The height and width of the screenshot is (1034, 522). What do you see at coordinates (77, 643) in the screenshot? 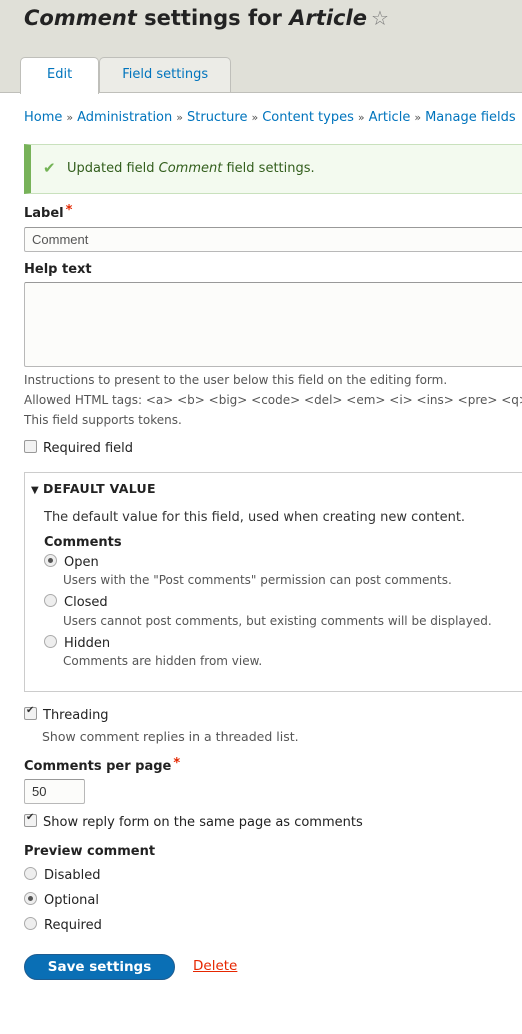
I see `radio-hidden: Hidden` at bounding box center [77, 643].